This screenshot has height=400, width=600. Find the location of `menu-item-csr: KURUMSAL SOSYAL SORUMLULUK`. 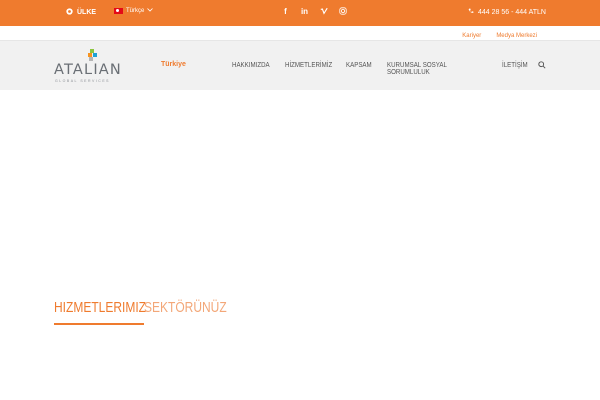

menu-item-csr: KURUMSAL SOSYAL SORUMLULUK is located at coordinates (437, 69).